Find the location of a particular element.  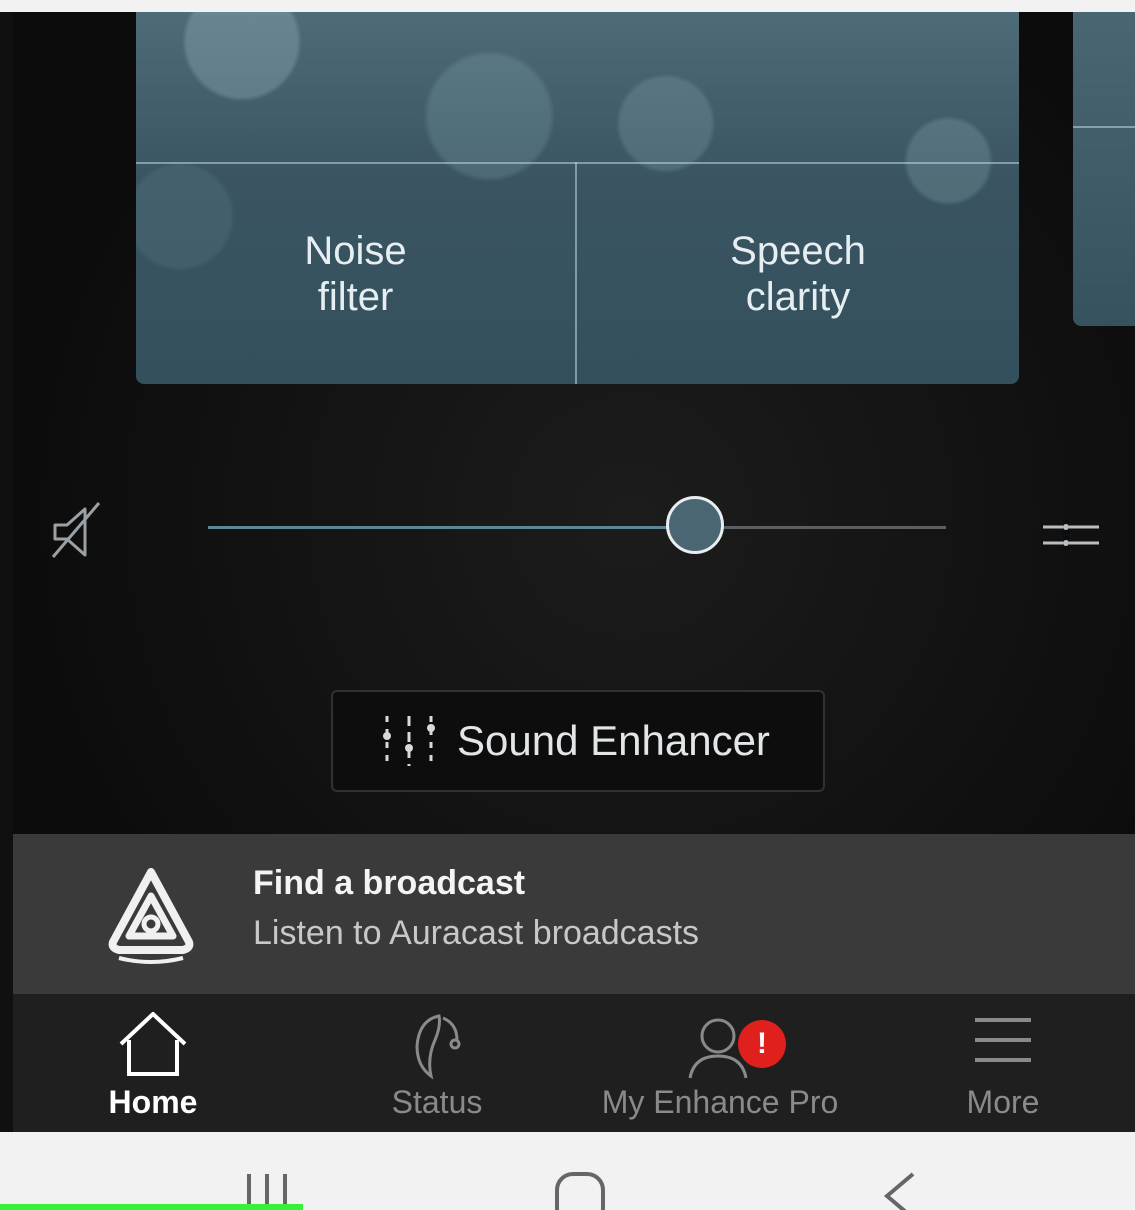

status-bar is located at coordinates (567, 6).